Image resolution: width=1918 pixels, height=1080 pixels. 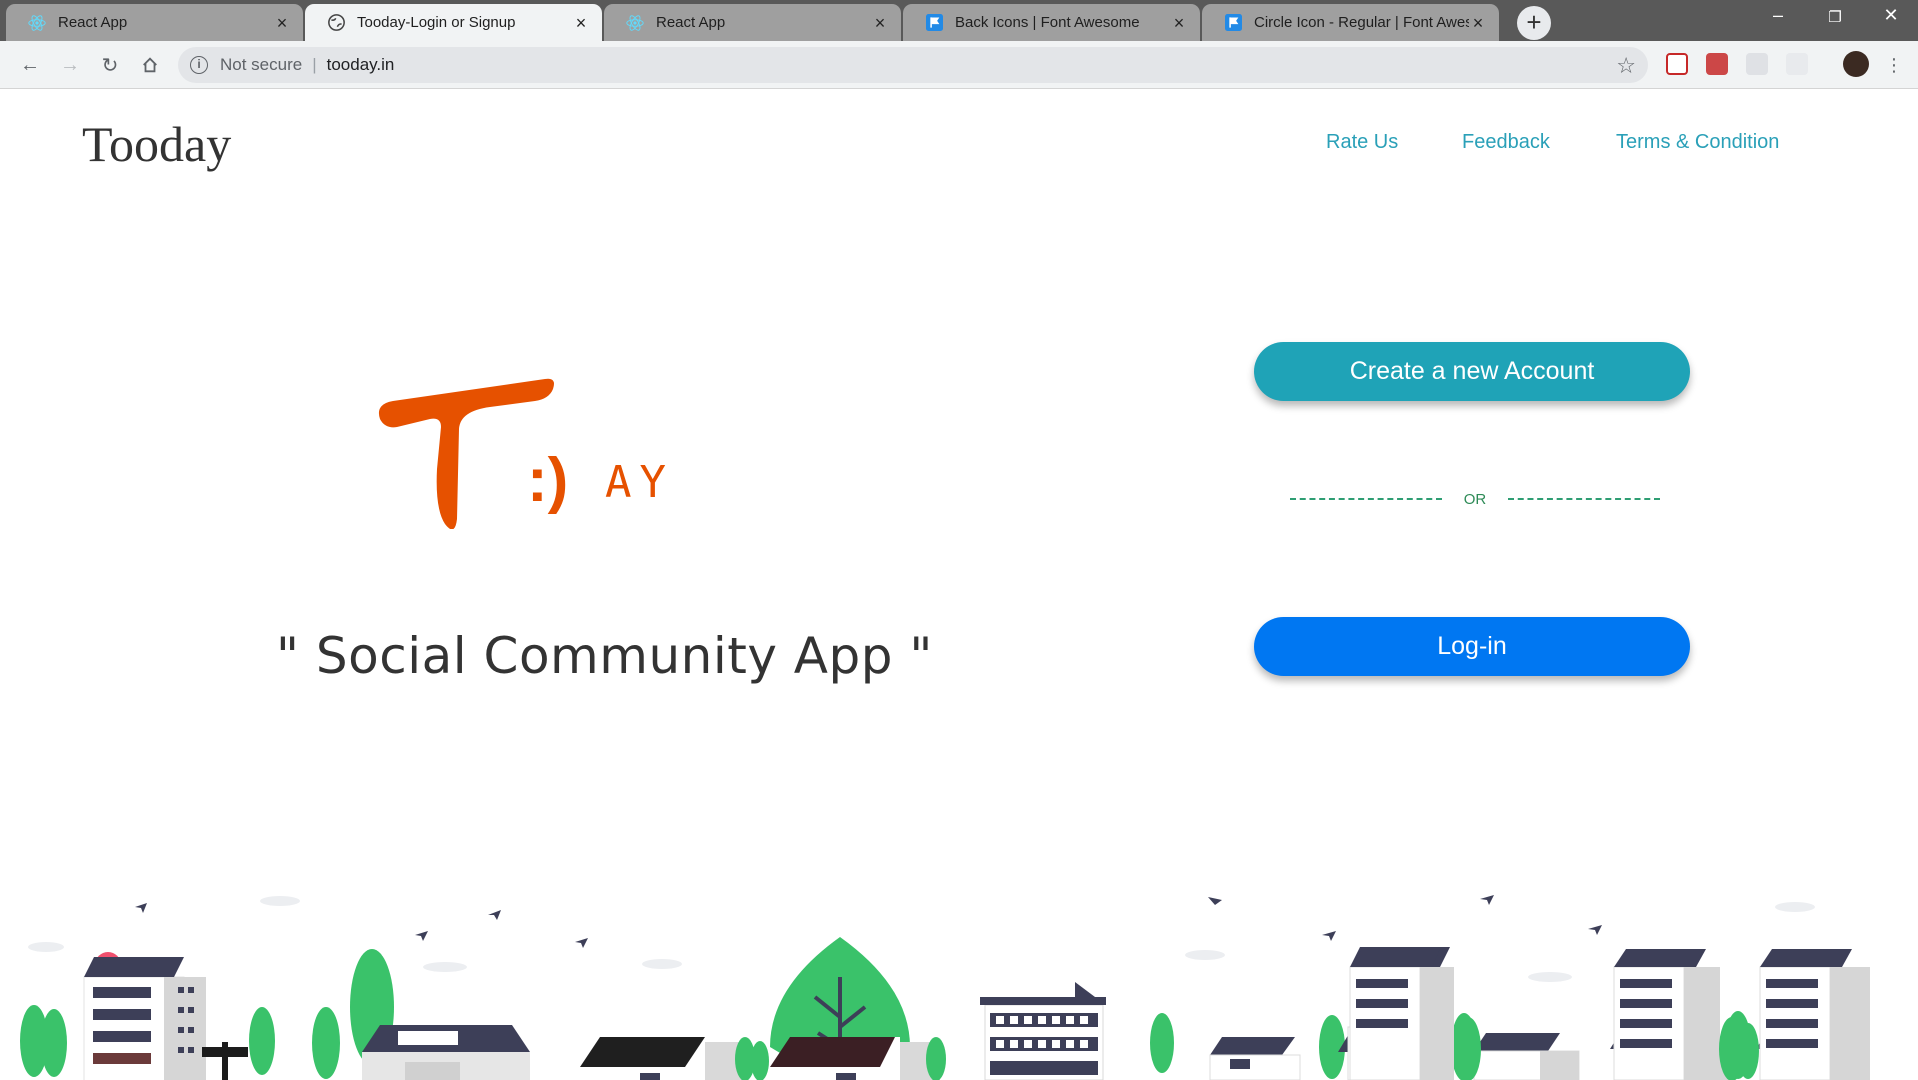 What do you see at coordinates (30, 65) in the screenshot?
I see `back-arrow-icon: ←` at bounding box center [30, 65].